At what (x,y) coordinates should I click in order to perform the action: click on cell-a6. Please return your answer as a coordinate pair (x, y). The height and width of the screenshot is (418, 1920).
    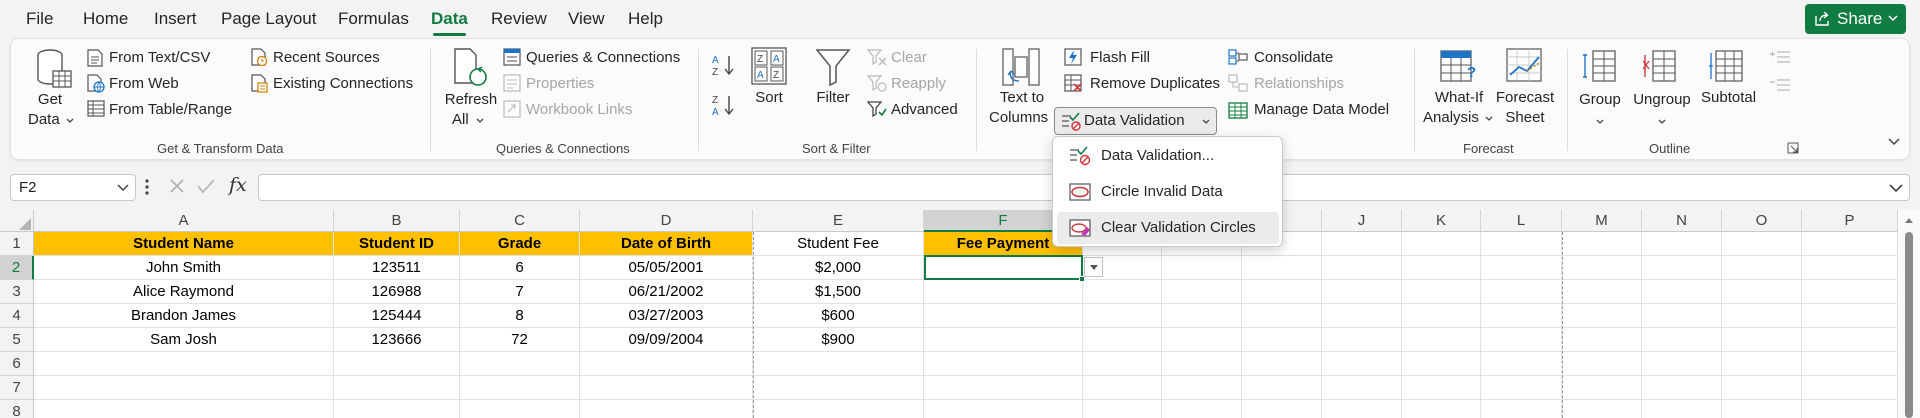
    Looking at the image, I should click on (184, 364).